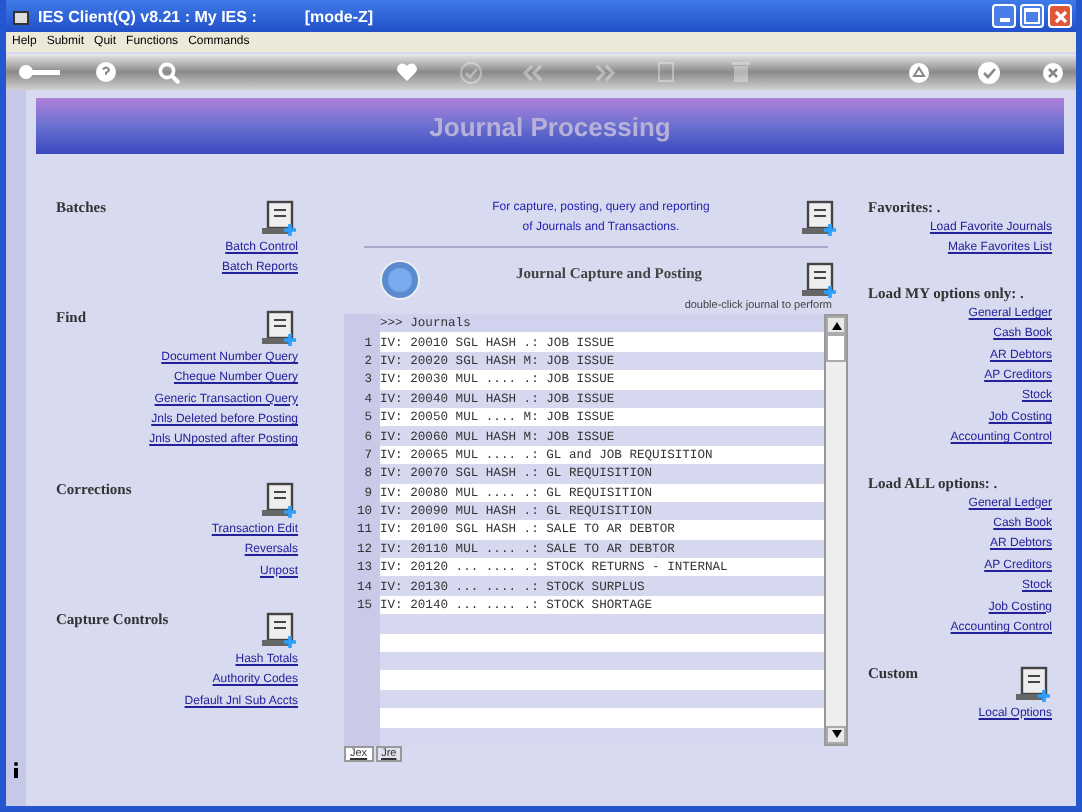  I want to click on minimize-button, so click(1004, 16).